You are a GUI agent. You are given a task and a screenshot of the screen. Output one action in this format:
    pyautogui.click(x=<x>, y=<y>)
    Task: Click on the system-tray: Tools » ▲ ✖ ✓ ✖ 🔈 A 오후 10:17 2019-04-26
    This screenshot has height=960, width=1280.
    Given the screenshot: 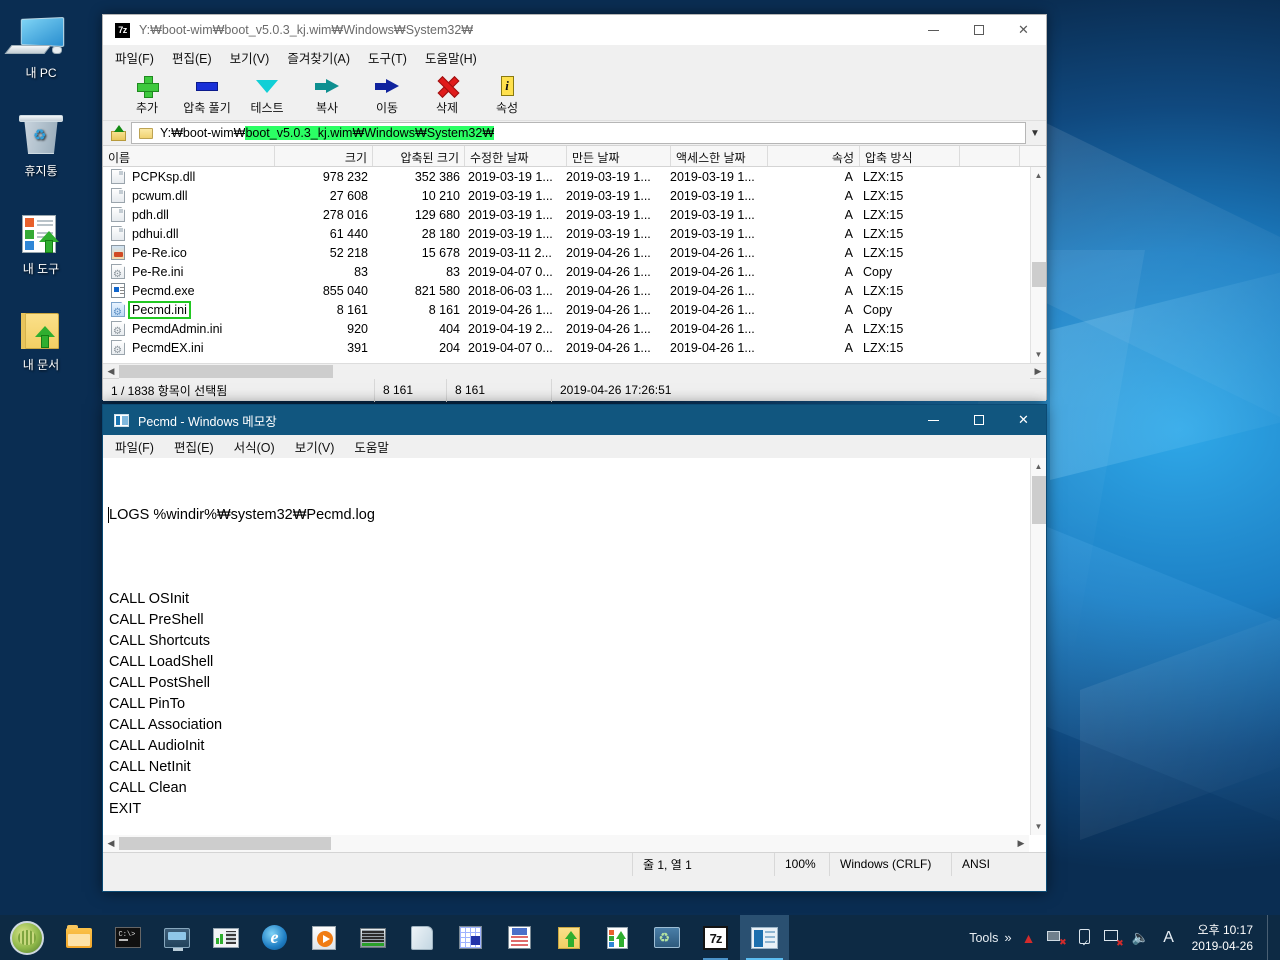 What is the action you would take?
    pyautogui.click(x=1124, y=937)
    